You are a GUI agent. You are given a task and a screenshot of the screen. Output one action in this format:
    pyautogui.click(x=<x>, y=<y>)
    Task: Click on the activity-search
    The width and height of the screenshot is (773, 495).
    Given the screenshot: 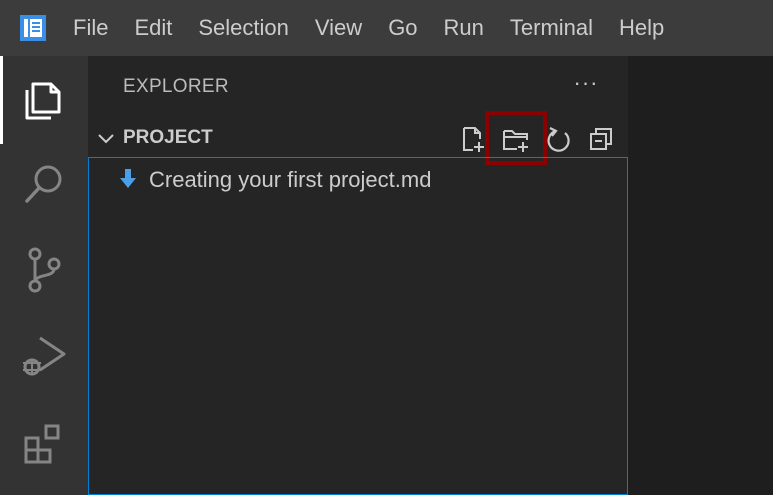 What is the action you would take?
    pyautogui.click(x=44, y=184)
    